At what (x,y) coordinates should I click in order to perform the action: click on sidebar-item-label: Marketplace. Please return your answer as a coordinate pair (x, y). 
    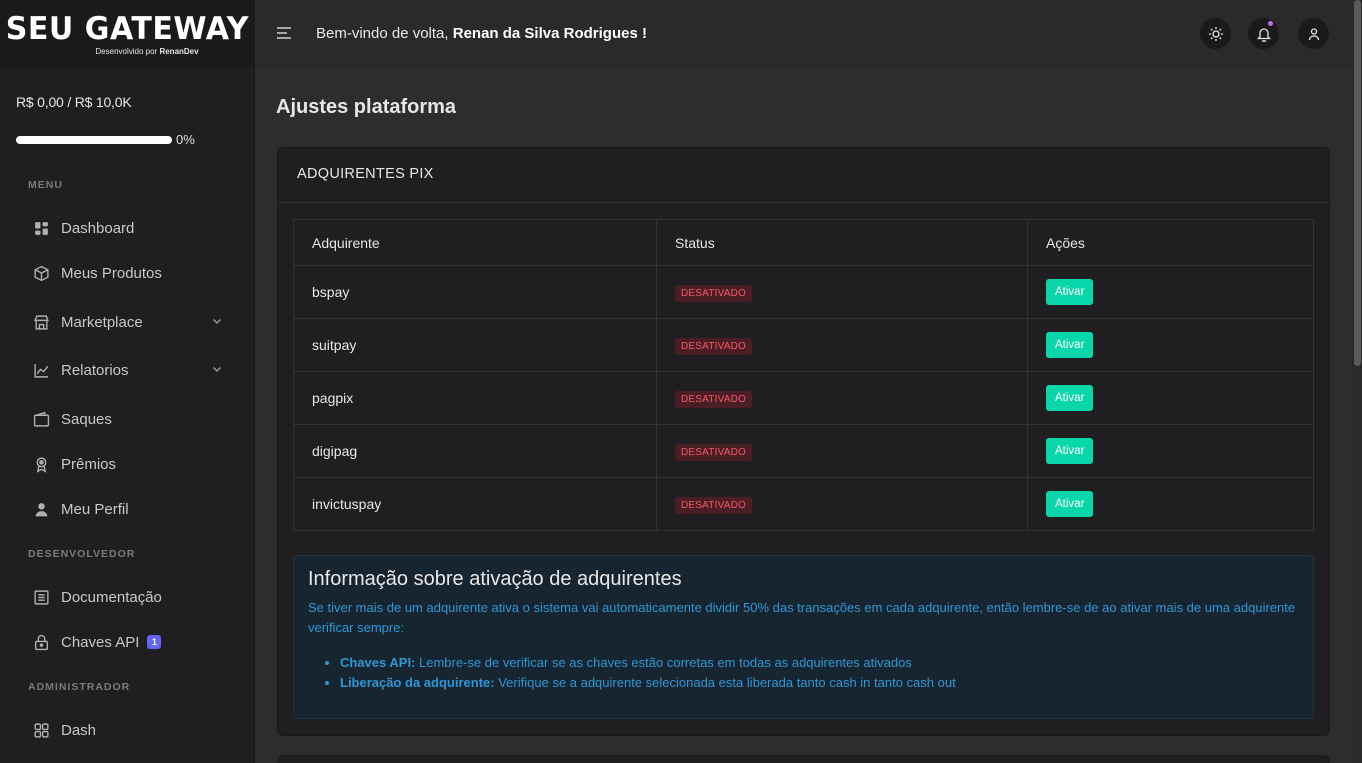
    Looking at the image, I should click on (102, 322).